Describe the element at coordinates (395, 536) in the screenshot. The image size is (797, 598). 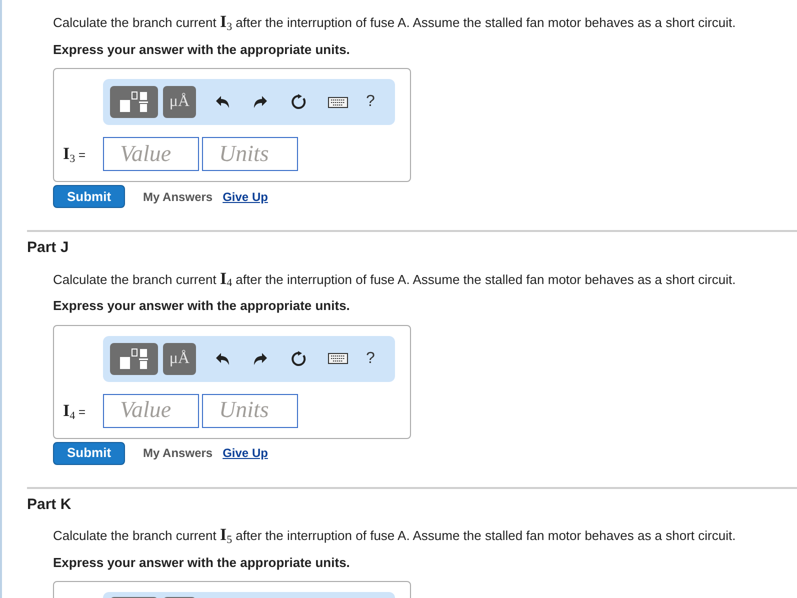
I see `question-text: Calculate the branch current I$_{5}$ after the interruption of fuse A. Assume the stalled fan motor behaves as a short circuit.` at that location.